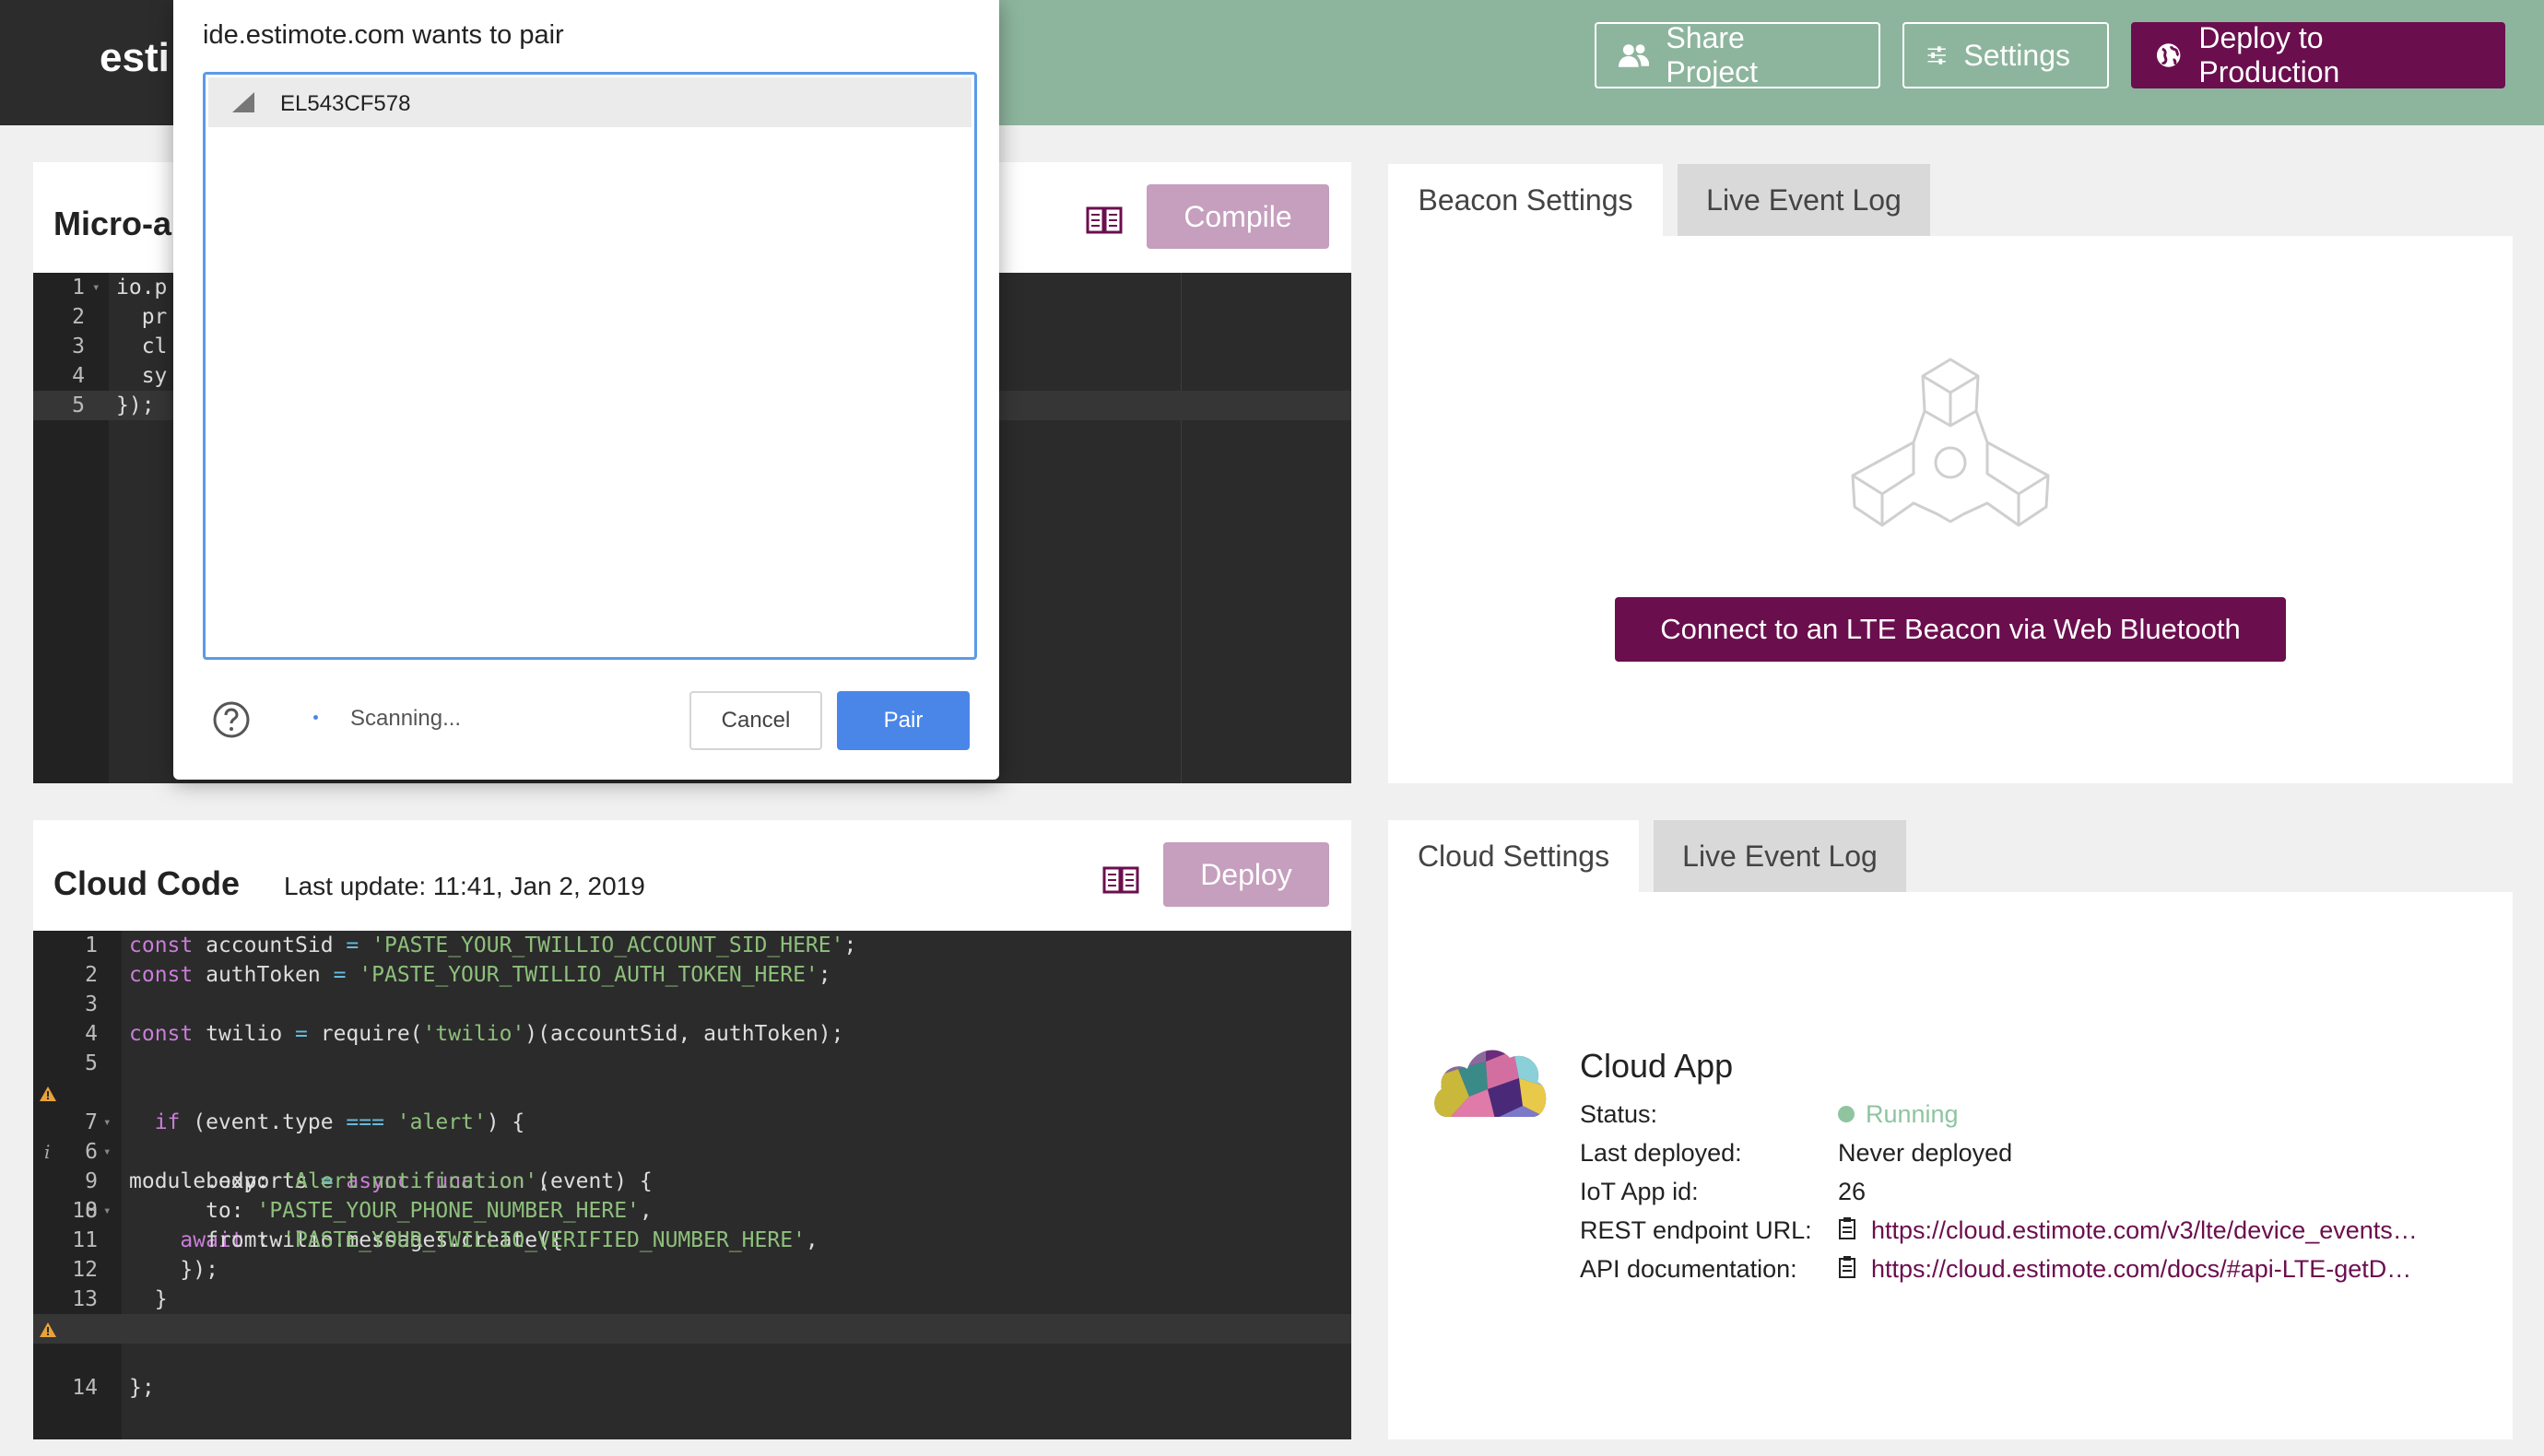 The height and width of the screenshot is (1456, 2544). Describe the element at coordinates (692, 1211) in the screenshot. I see `code-line: 10 to: 'PASTE_YOUR_PHONE_NUMBER_HERE',` at that location.